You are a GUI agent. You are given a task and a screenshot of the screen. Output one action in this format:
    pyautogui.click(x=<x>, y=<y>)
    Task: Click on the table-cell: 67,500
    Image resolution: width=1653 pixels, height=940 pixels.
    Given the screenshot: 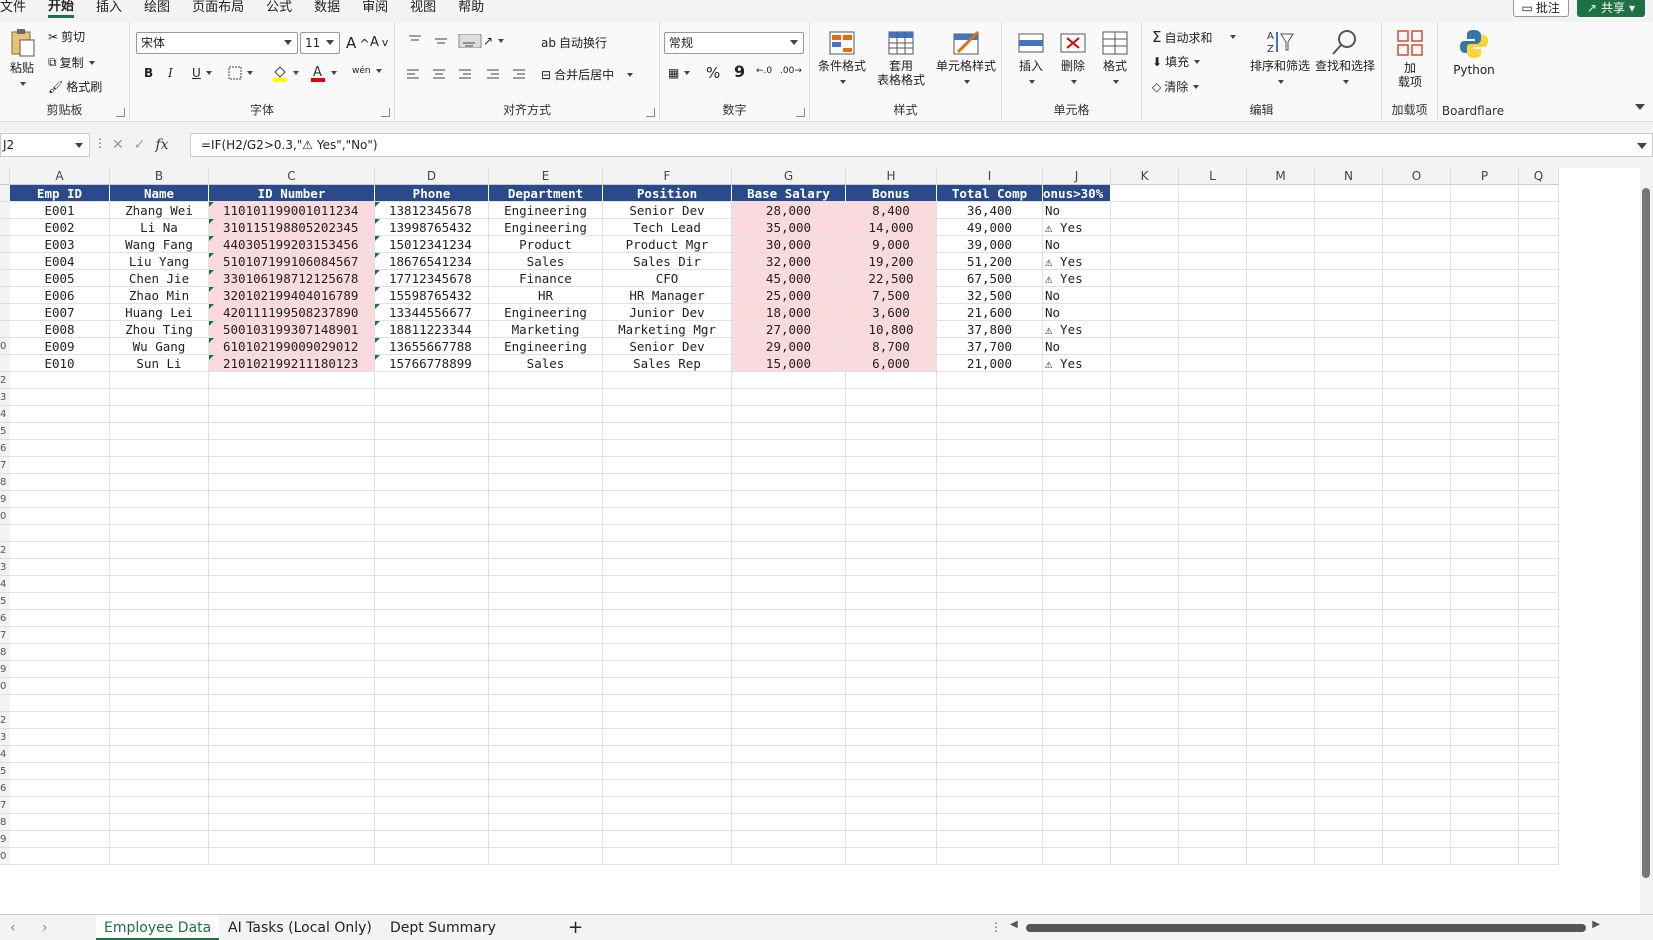 What is the action you would take?
    pyautogui.click(x=990, y=278)
    